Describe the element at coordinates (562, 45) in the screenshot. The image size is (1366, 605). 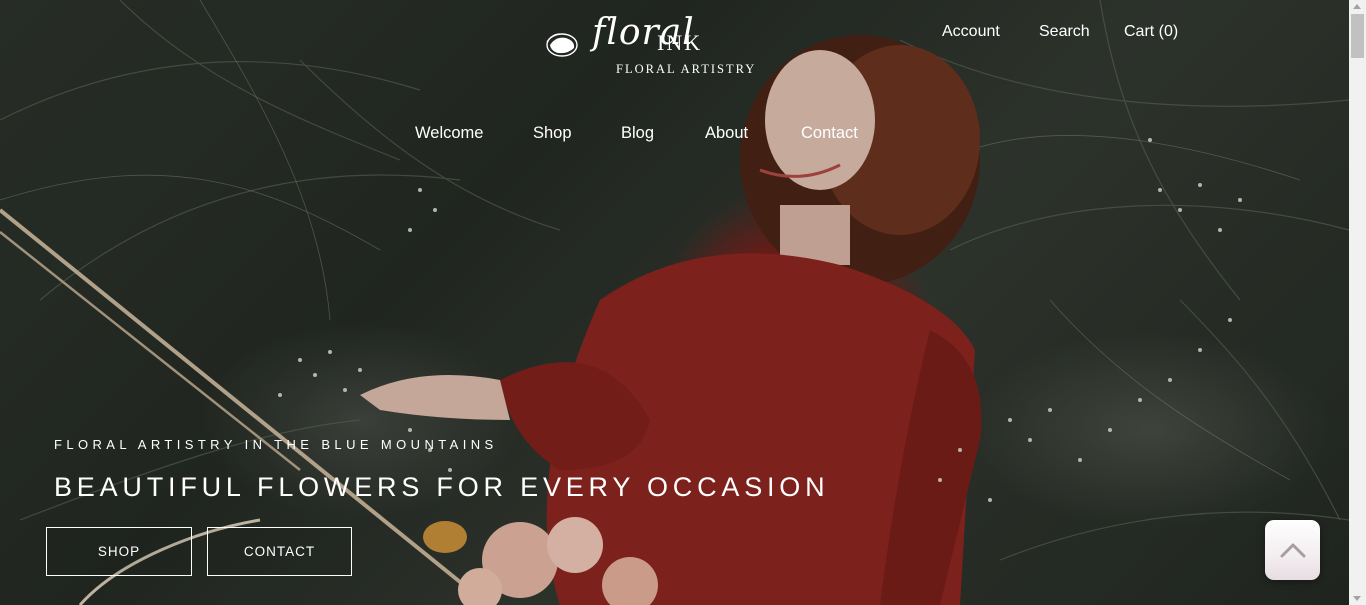
I see `peony-flower-icon` at that location.